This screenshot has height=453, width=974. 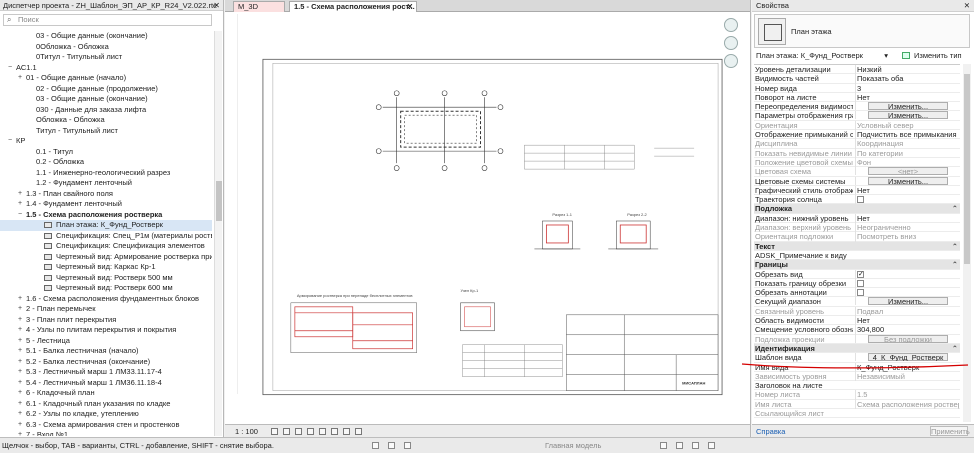 What do you see at coordinates (106, 162) in the screenshot?
I see `tree-item: 0.2 - Обложка` at bounding box center [106, 162].